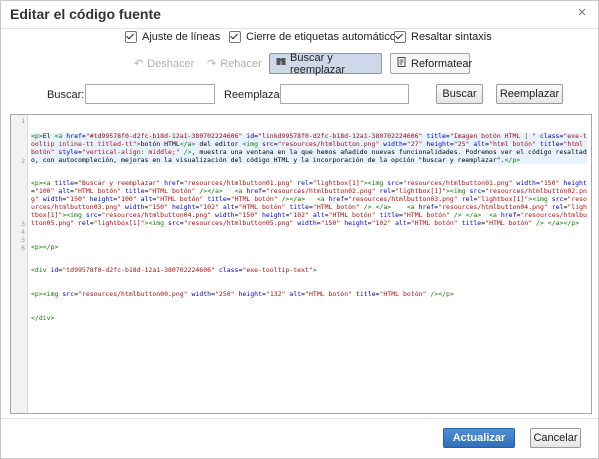  Describe the element at coordinates (212, 64) in the screenshot. I see `redo-icon: ↷` at that location.